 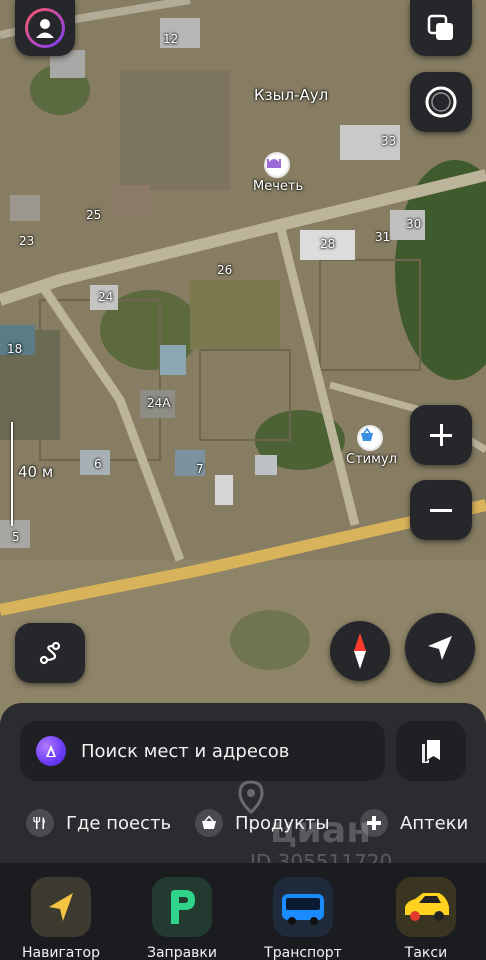 I want to click on navigator-icon, so click(x=61, y=907).